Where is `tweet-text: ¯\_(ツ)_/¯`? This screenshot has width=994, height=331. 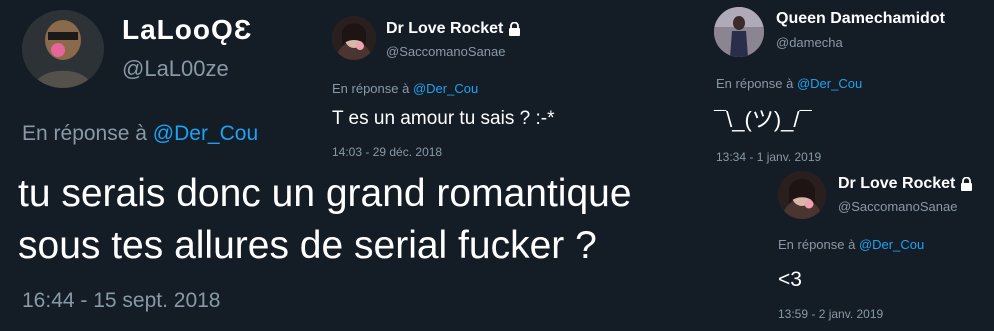
tweet-text: ¯\_(ツ)_/¯ is located at coordinates (763, 119).